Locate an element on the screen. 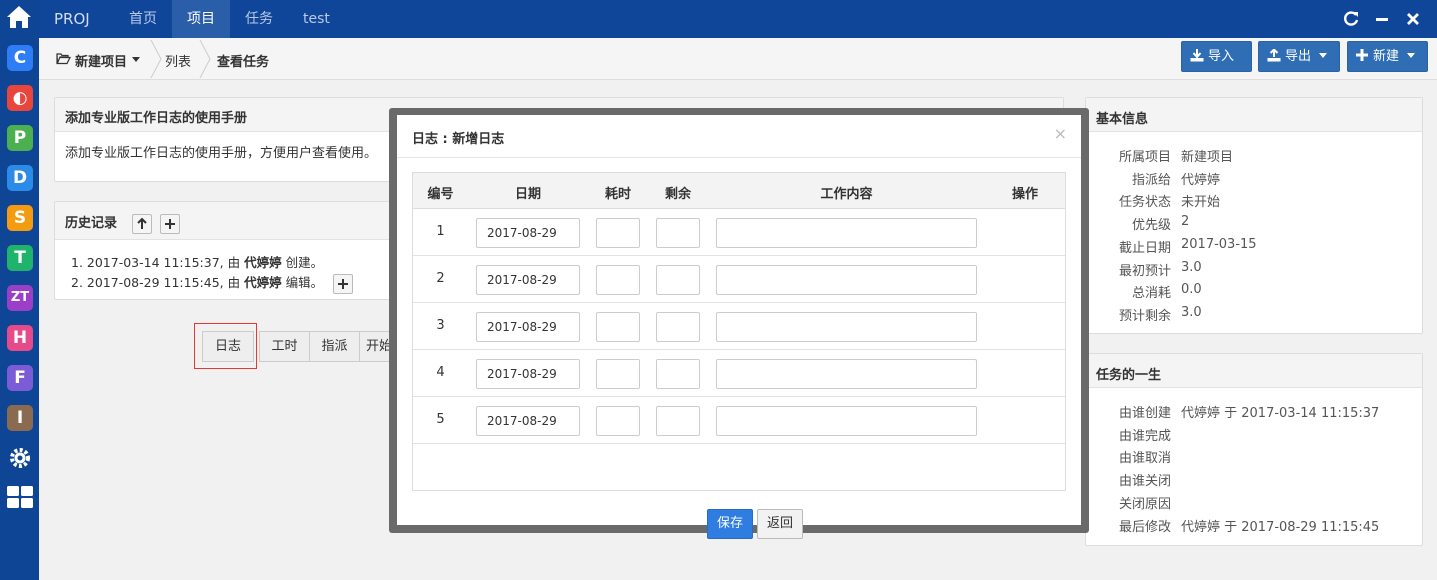  upload-icon is located at coordinates (1274, 55).